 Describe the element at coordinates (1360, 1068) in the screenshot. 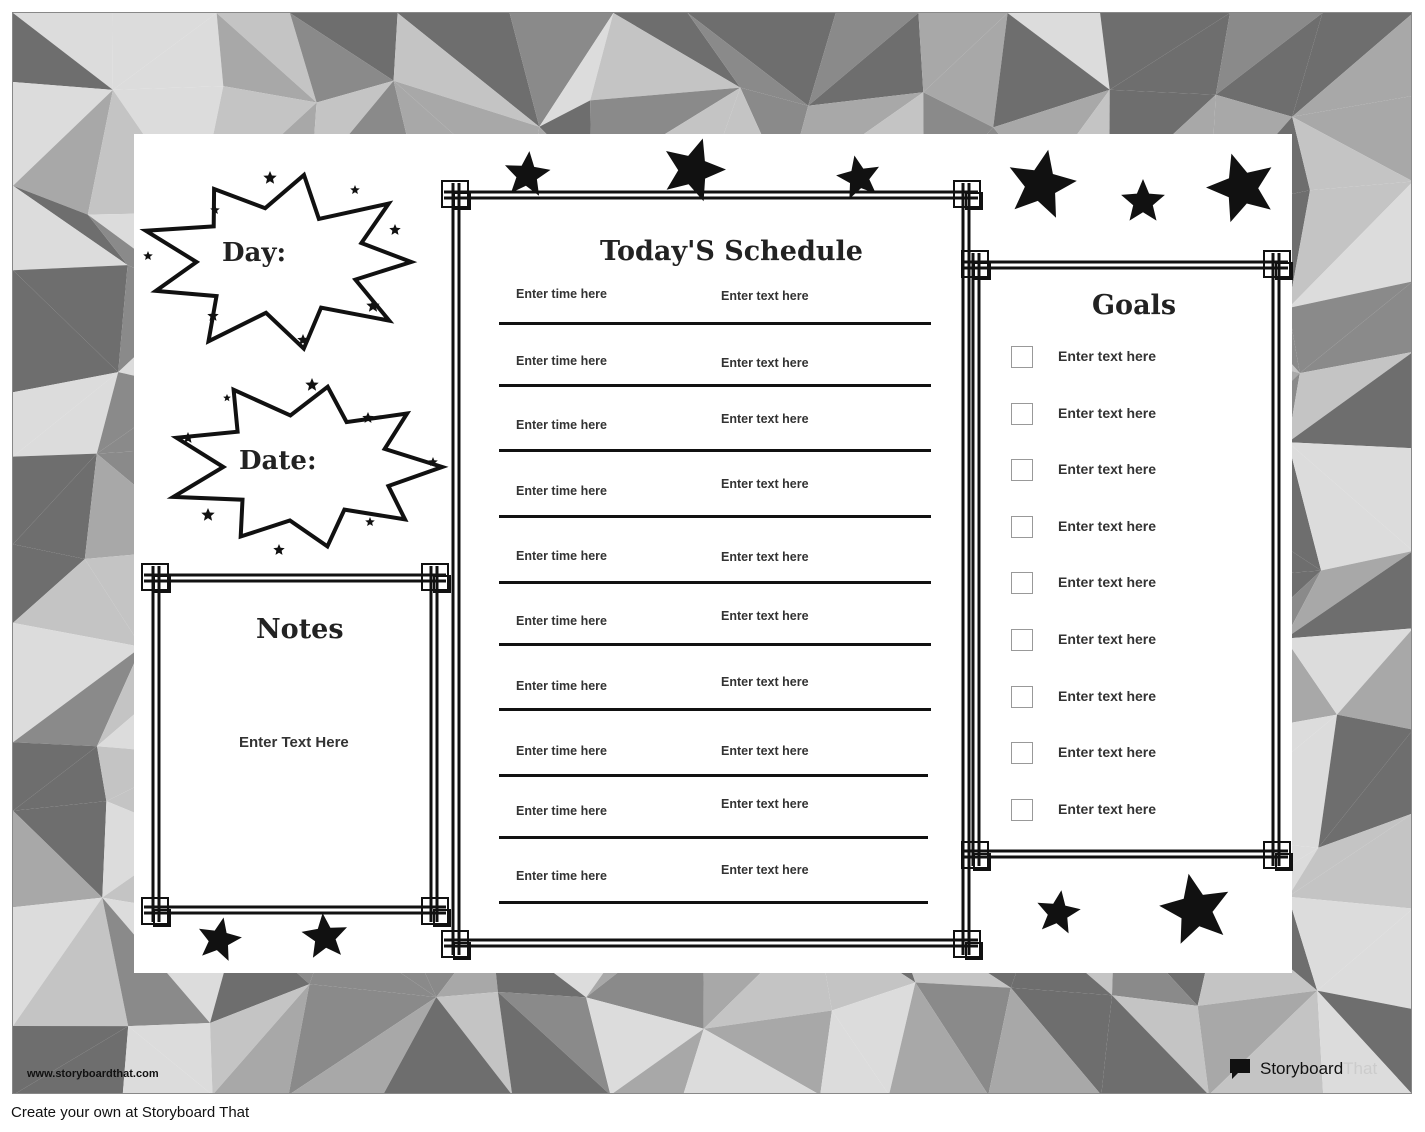

I see `logo-text-light: That` at that location.